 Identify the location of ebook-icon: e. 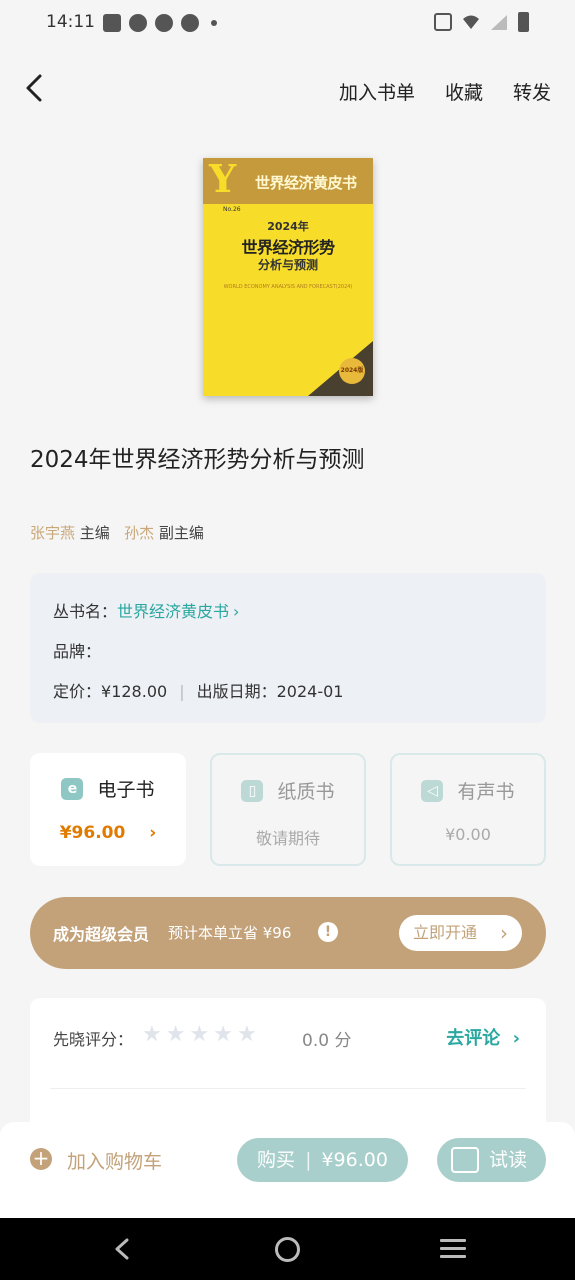
(72, 788).